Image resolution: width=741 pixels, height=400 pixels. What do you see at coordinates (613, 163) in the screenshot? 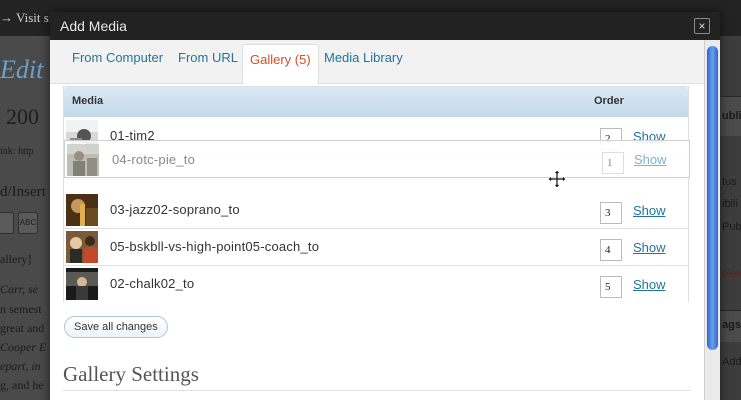
I see `order-input: 1` at bounding box center [613, 163].